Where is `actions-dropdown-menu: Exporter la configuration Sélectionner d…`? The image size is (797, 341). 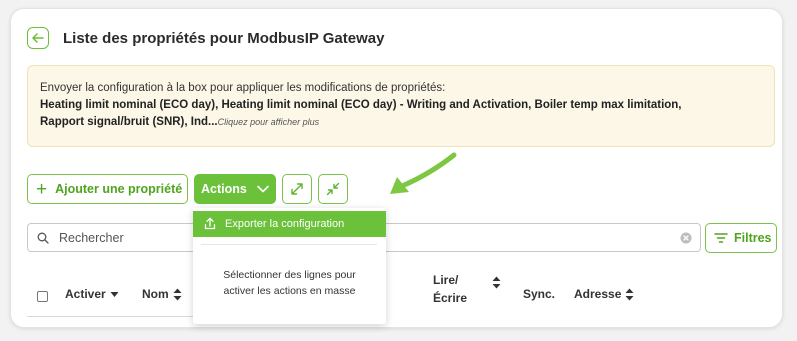 actions-dropdown-menu: Exporter la configuration Sélectionner d… is located at coordinates (289, 266).